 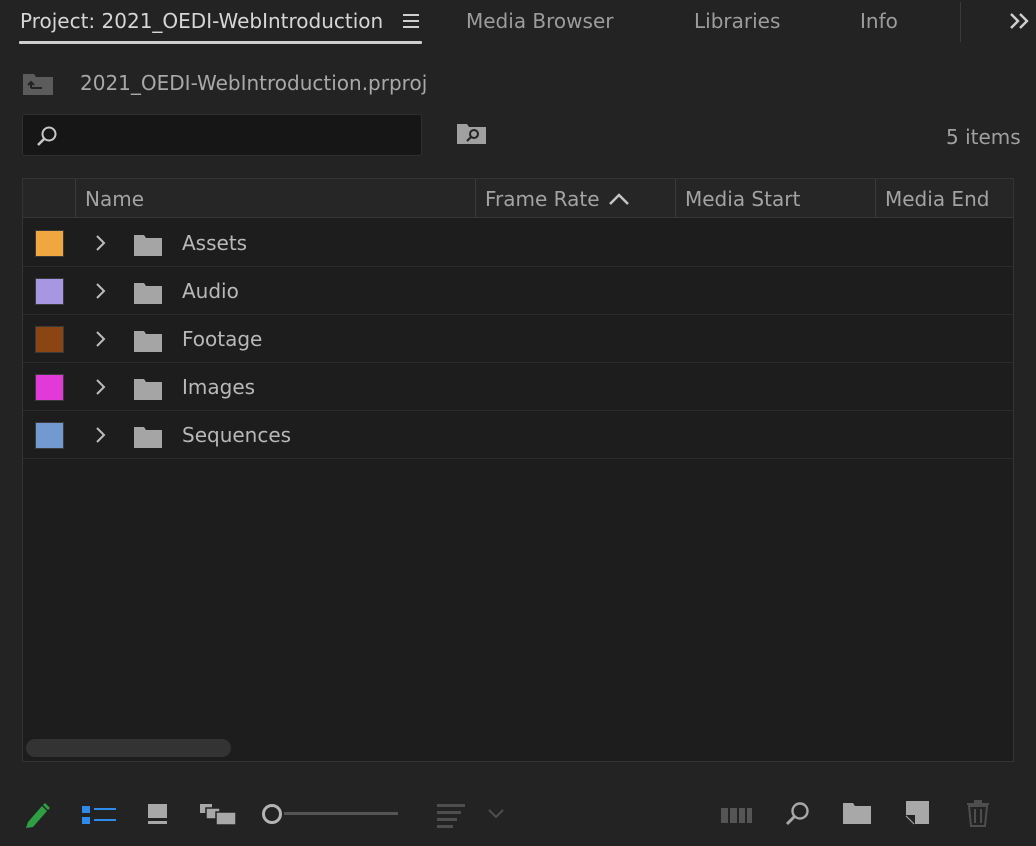 What do you see at coordinates (518, 243) in the screenshot?
I see `list-item: Assets` at bounding box center [518, 243].